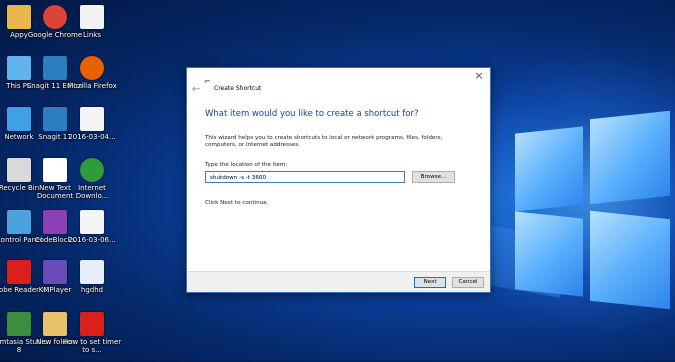  What do you see at coordinates (430, 282) in the screenshot?
I see `next-button: Next` at bounding box center [430, 282].